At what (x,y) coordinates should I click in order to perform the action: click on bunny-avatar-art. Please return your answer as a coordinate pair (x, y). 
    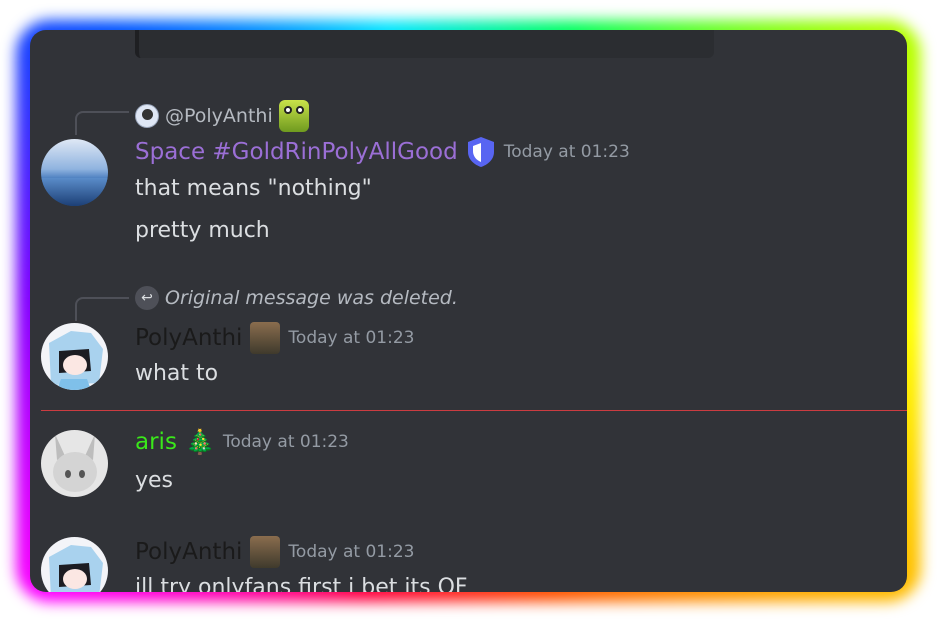
    Looking at the image, I should click on (75, 463).